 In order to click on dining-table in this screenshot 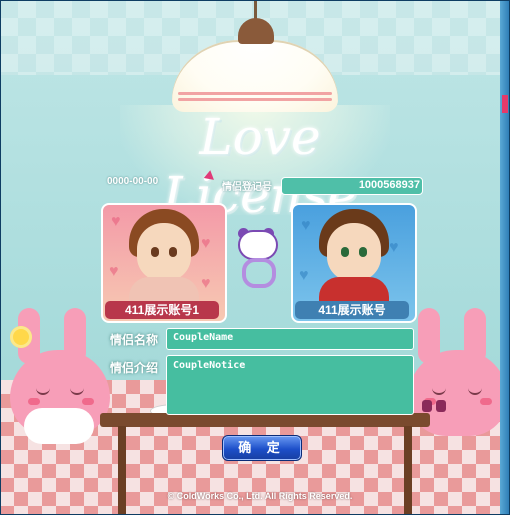, I will do `click(265, 420)`.